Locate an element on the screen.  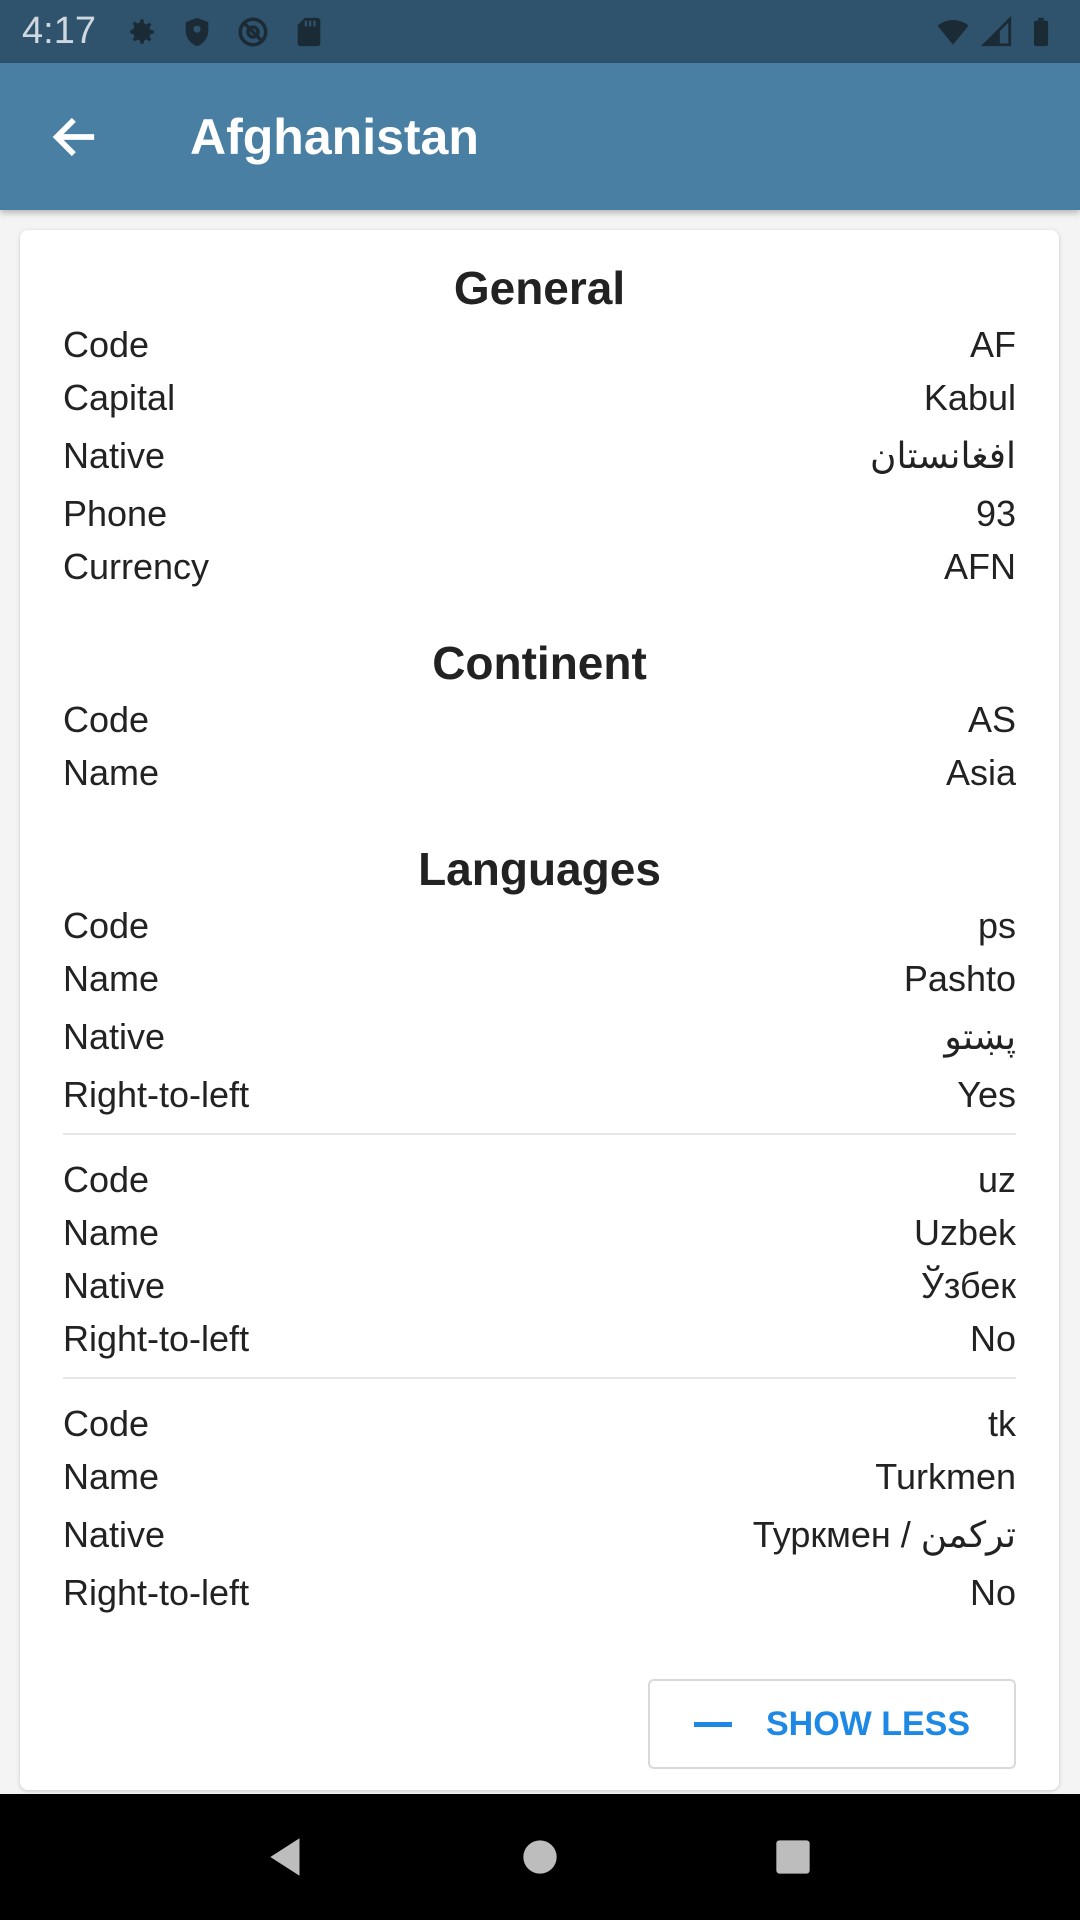
system-nav-bar is located at coordinates (540, 1857).